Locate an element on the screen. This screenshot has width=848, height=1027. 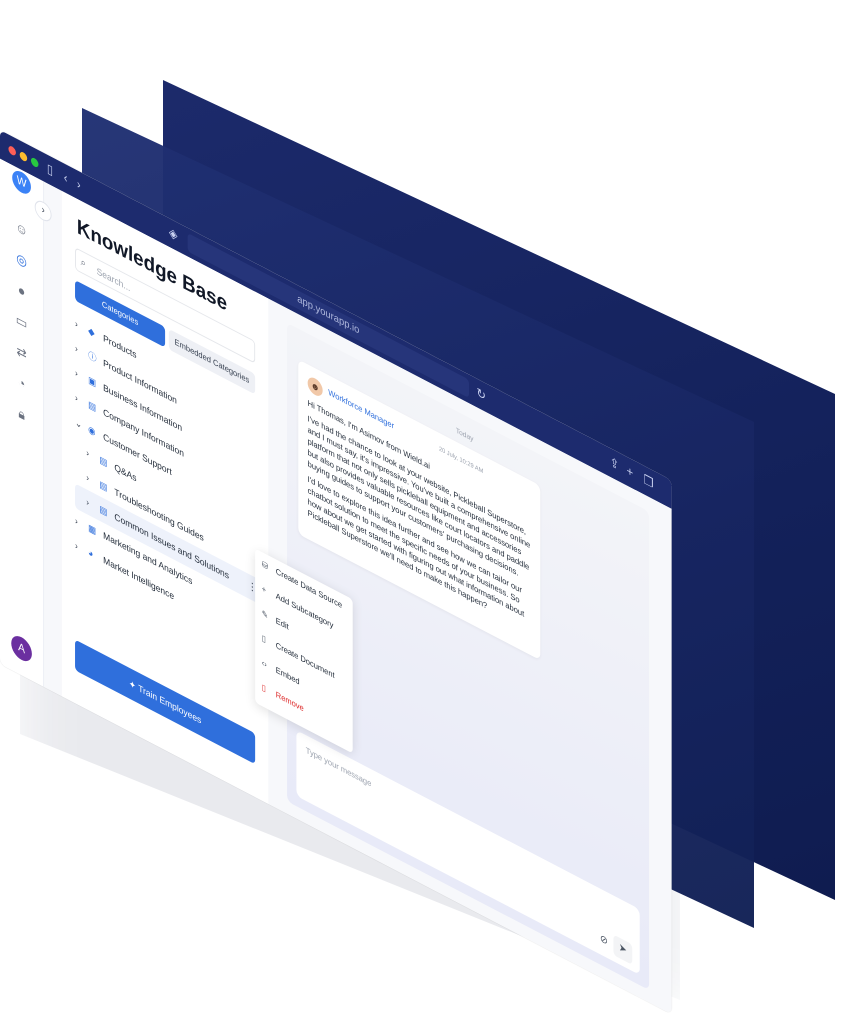
menu-item-label: Edit is located at coordinates (282, 623).